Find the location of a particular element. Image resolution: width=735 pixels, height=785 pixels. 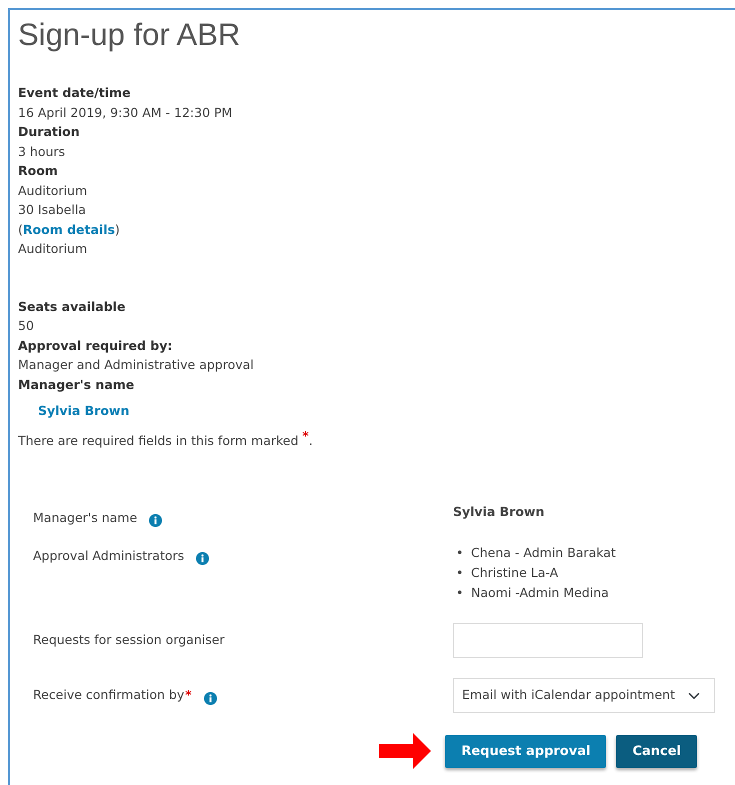

field-label: Receive confirmation by is located at coordinates (108, 695).